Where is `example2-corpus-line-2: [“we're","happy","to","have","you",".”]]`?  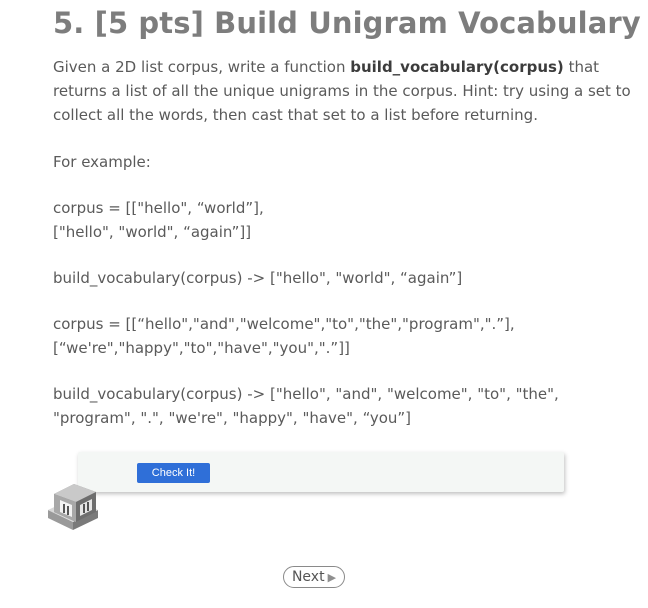 example2-corpus-line-2: [“we're","happy","to","have","you",".”]] is located at coordinates (201, 348).